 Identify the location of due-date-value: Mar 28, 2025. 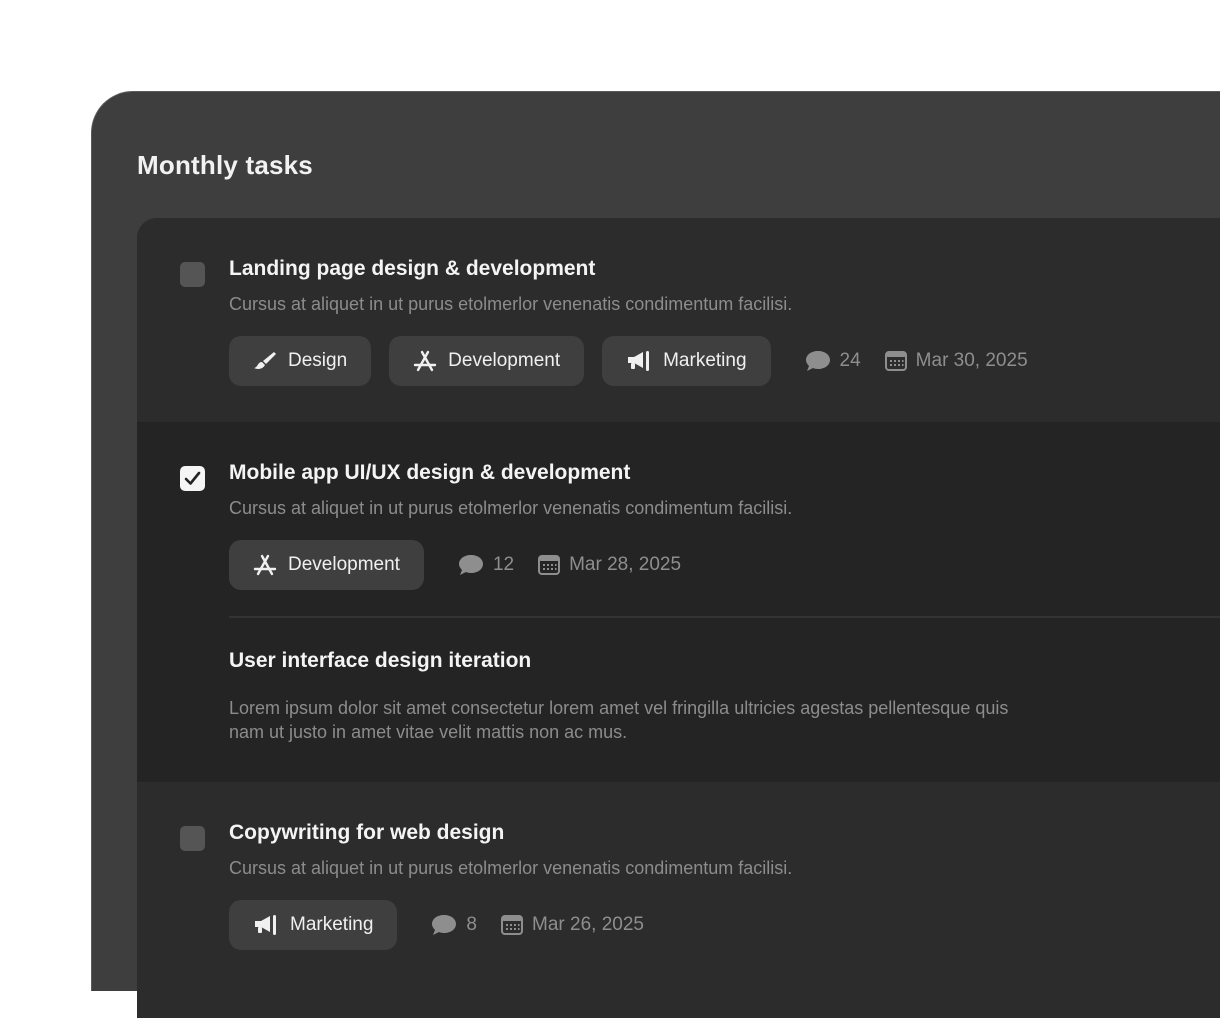
(625, 564).